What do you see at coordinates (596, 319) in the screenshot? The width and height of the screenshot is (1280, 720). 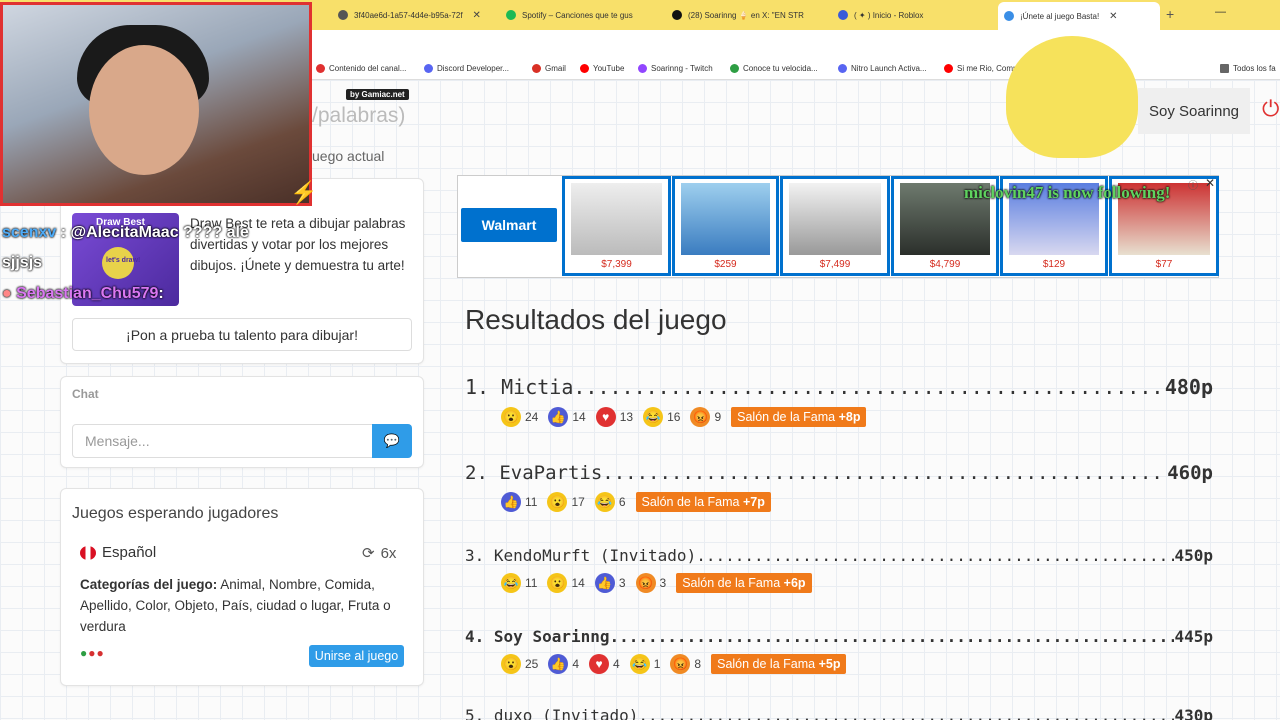 I see `results-title: Resultados del juego` at bounding box center [596, 319].